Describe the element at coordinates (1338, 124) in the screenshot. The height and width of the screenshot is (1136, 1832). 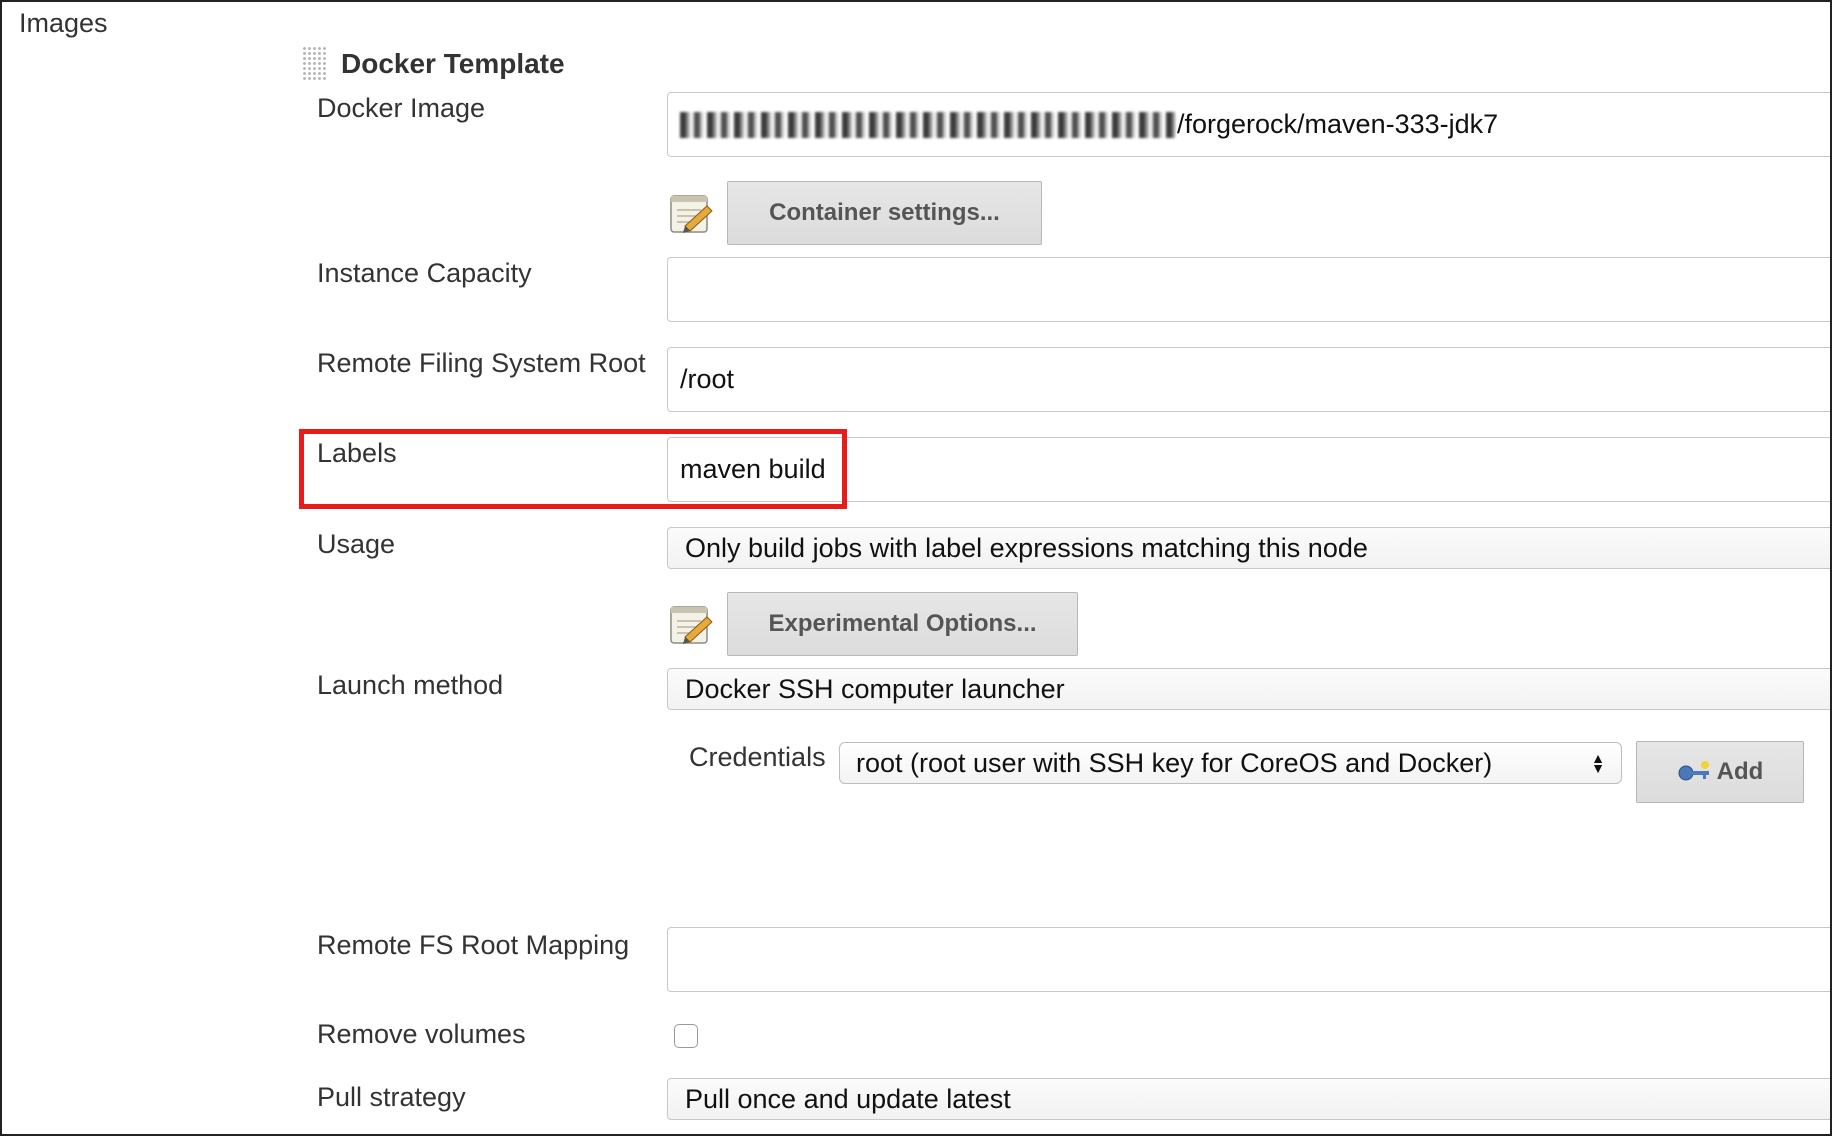
I see `docker-image-value: /forgerock/maven-333-jdk7` at that location.